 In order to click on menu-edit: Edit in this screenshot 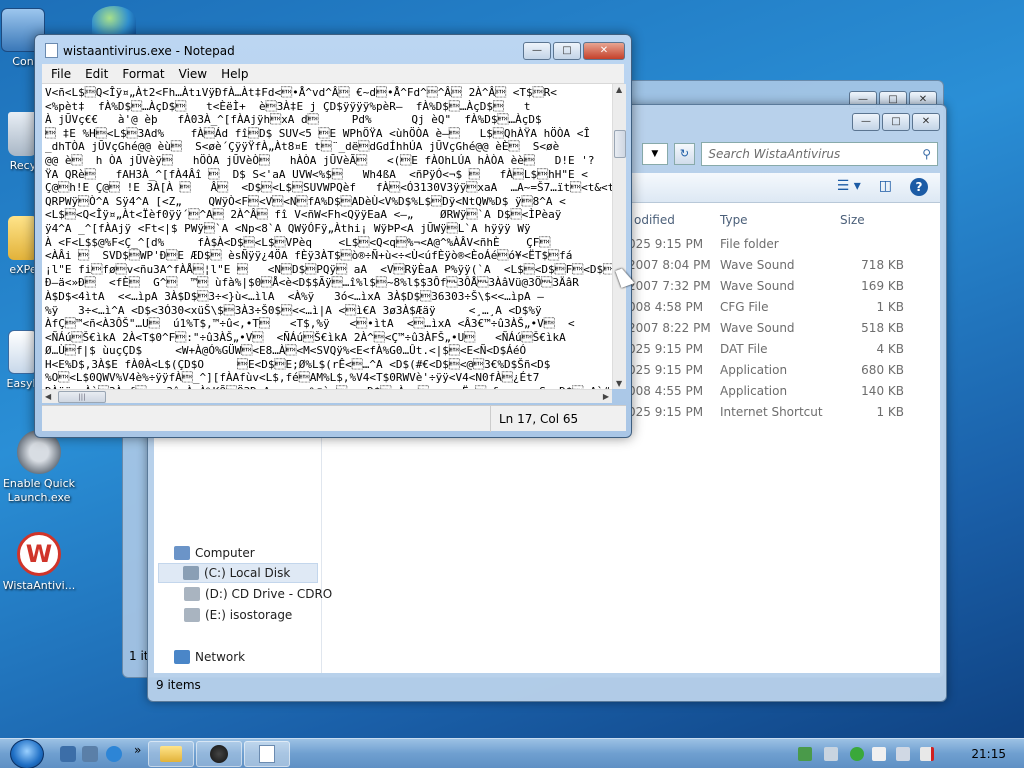, I will do `click(96, 74)`.